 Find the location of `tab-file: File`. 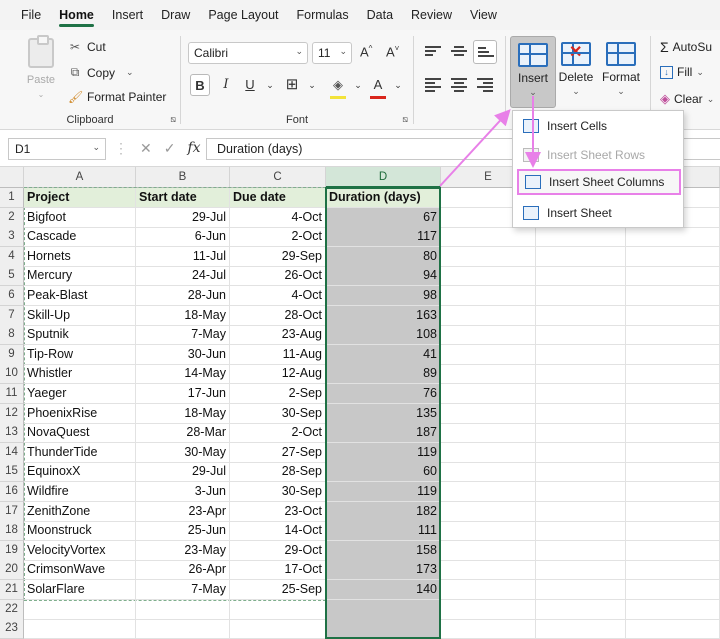

tab-file: File is located at coordinates (31, 15).